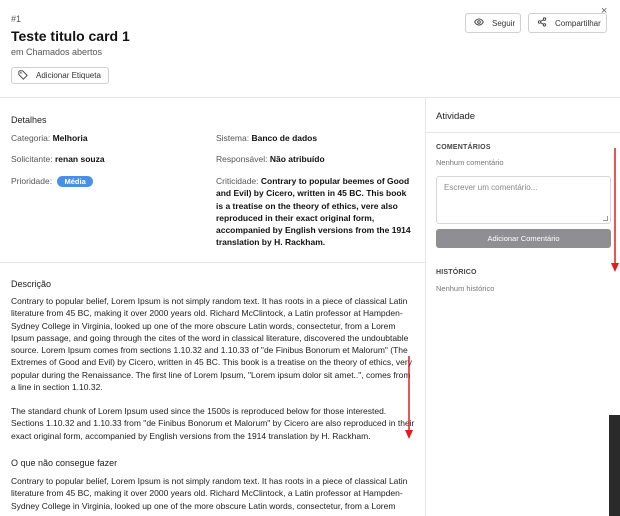  What do you see at coordinates (32, 181) in the screenshot?
I see `priority-label: Prioridade:` at bounding box center [32, 181].